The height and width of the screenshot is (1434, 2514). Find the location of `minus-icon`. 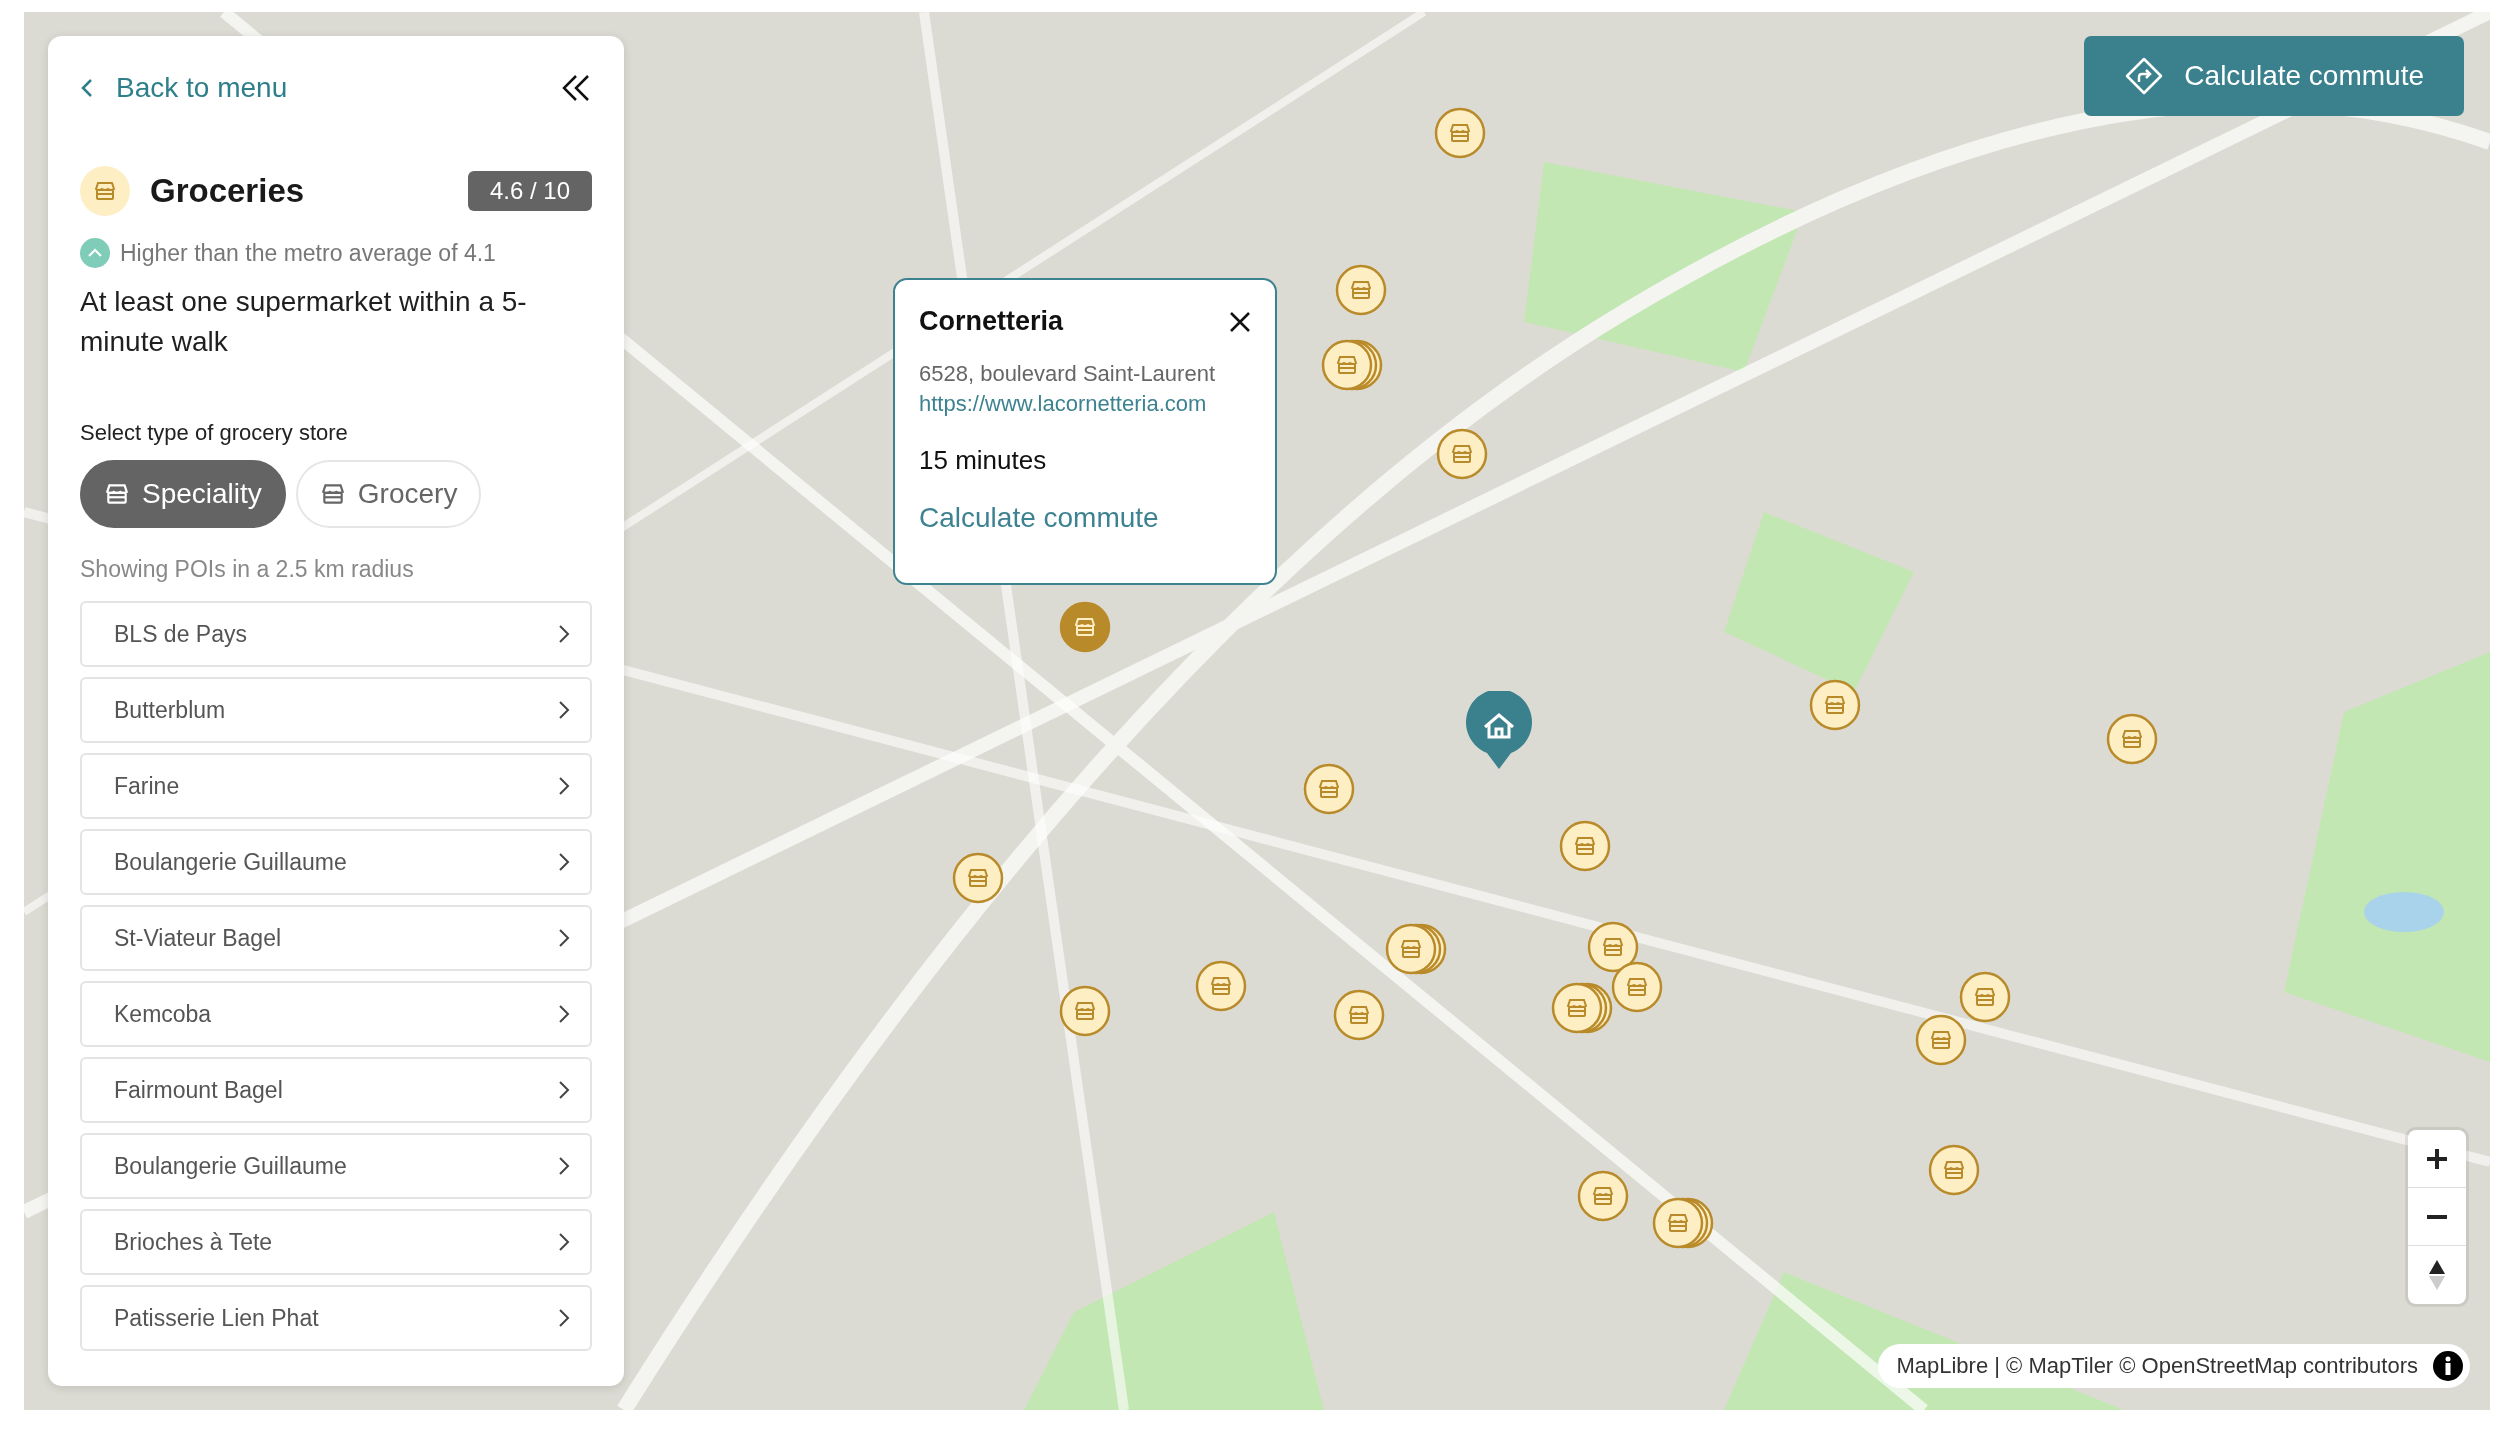

minus-icon is located at coordinates (2437, 1216).